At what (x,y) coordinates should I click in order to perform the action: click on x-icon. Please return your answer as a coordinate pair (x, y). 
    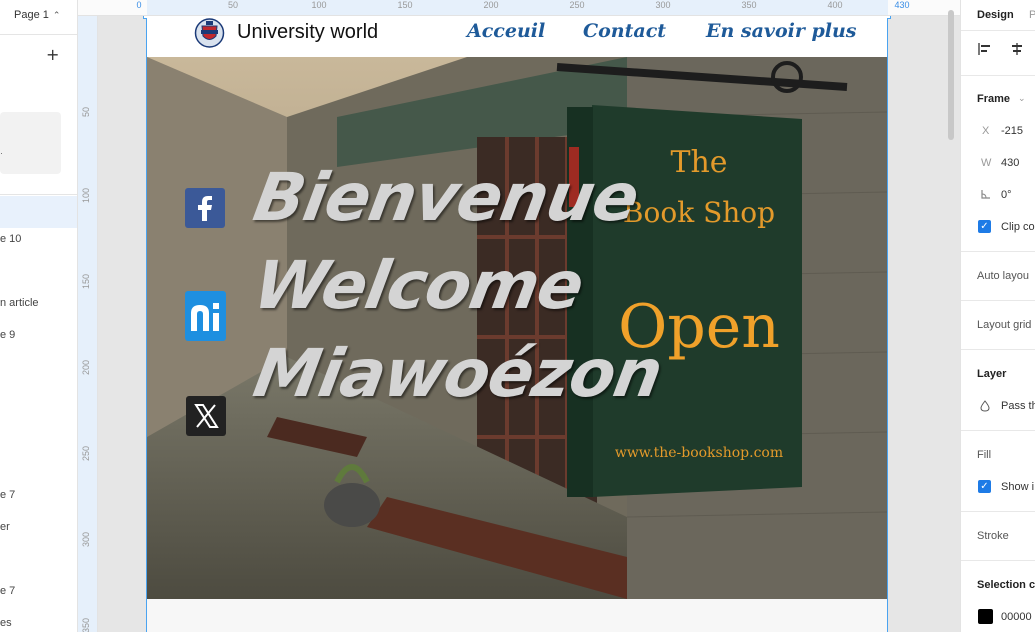
    Looking at the image, I should click on (206, 416).